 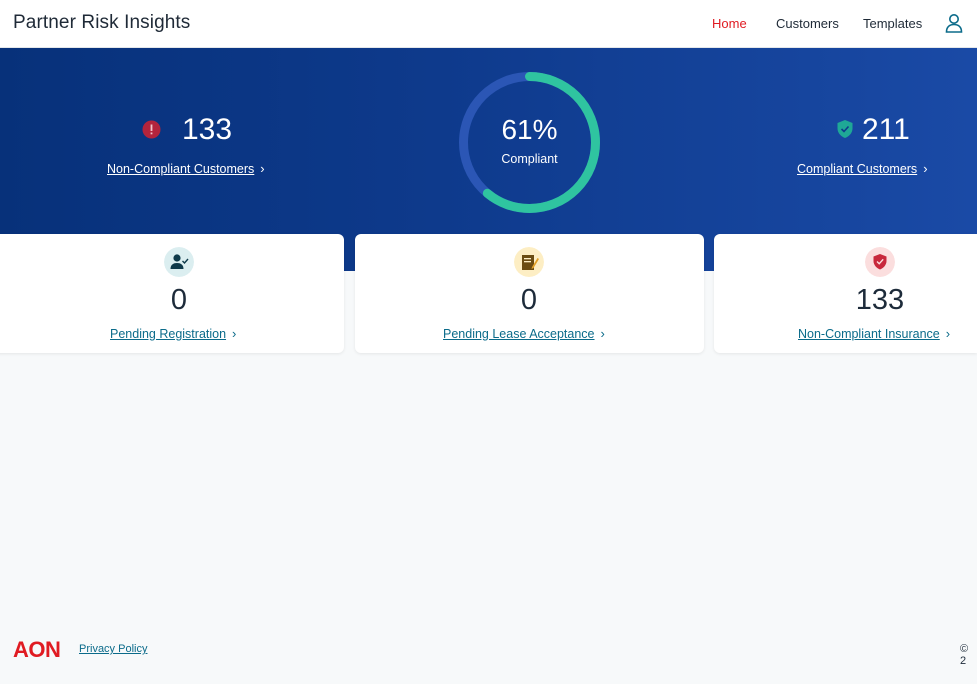 What do you see at coordinates (102, 22) in the screenshot?
I see `app-title: Partner Risk Insights` at bounding box center [102, 22].